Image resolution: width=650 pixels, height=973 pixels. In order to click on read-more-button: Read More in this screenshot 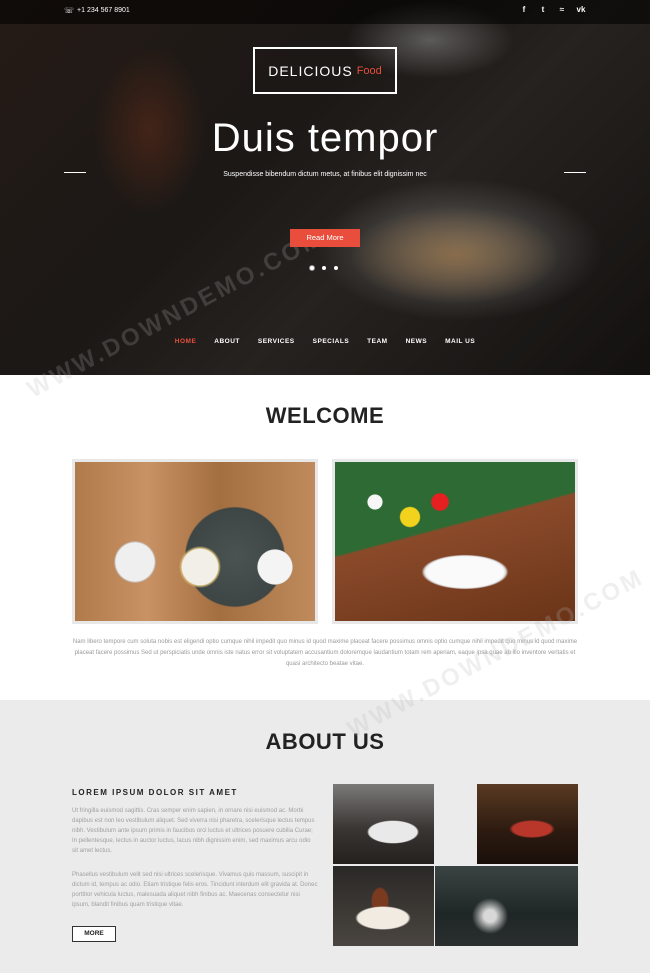, I will do `click(325, 238)`.